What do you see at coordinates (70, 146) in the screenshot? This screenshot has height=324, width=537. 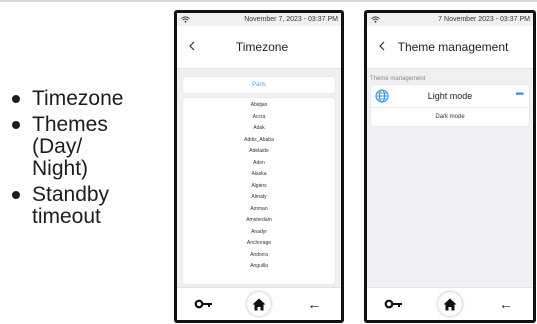 I see `bullet-text: Themes (Day/ Night)` at bounding box center [70, 146].